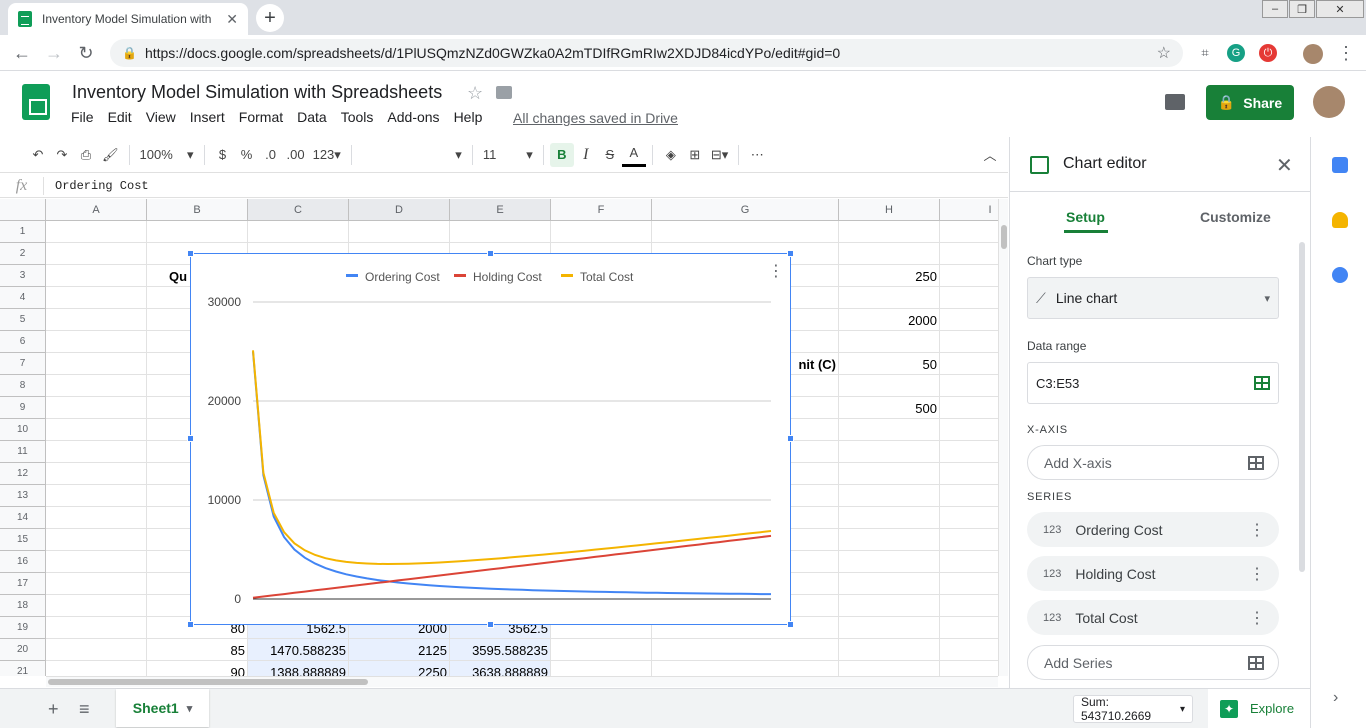 This screenshot has width=1366, height=728. I want to click on chart-type-select: ⟋ Line chart ▾, so click(1153, 298).